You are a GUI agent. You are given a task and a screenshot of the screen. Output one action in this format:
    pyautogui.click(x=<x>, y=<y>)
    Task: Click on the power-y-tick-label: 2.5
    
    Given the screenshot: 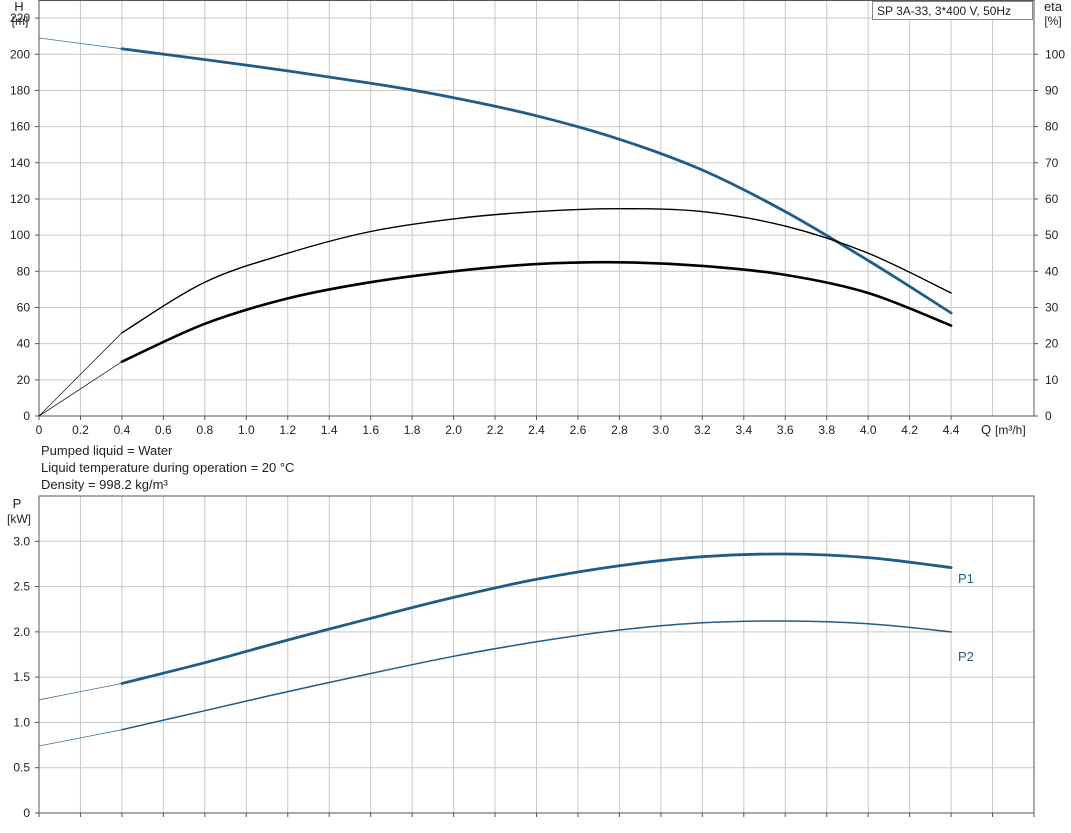 What is the action you would take?
    pyautogui.click(x=21, y=587)
    